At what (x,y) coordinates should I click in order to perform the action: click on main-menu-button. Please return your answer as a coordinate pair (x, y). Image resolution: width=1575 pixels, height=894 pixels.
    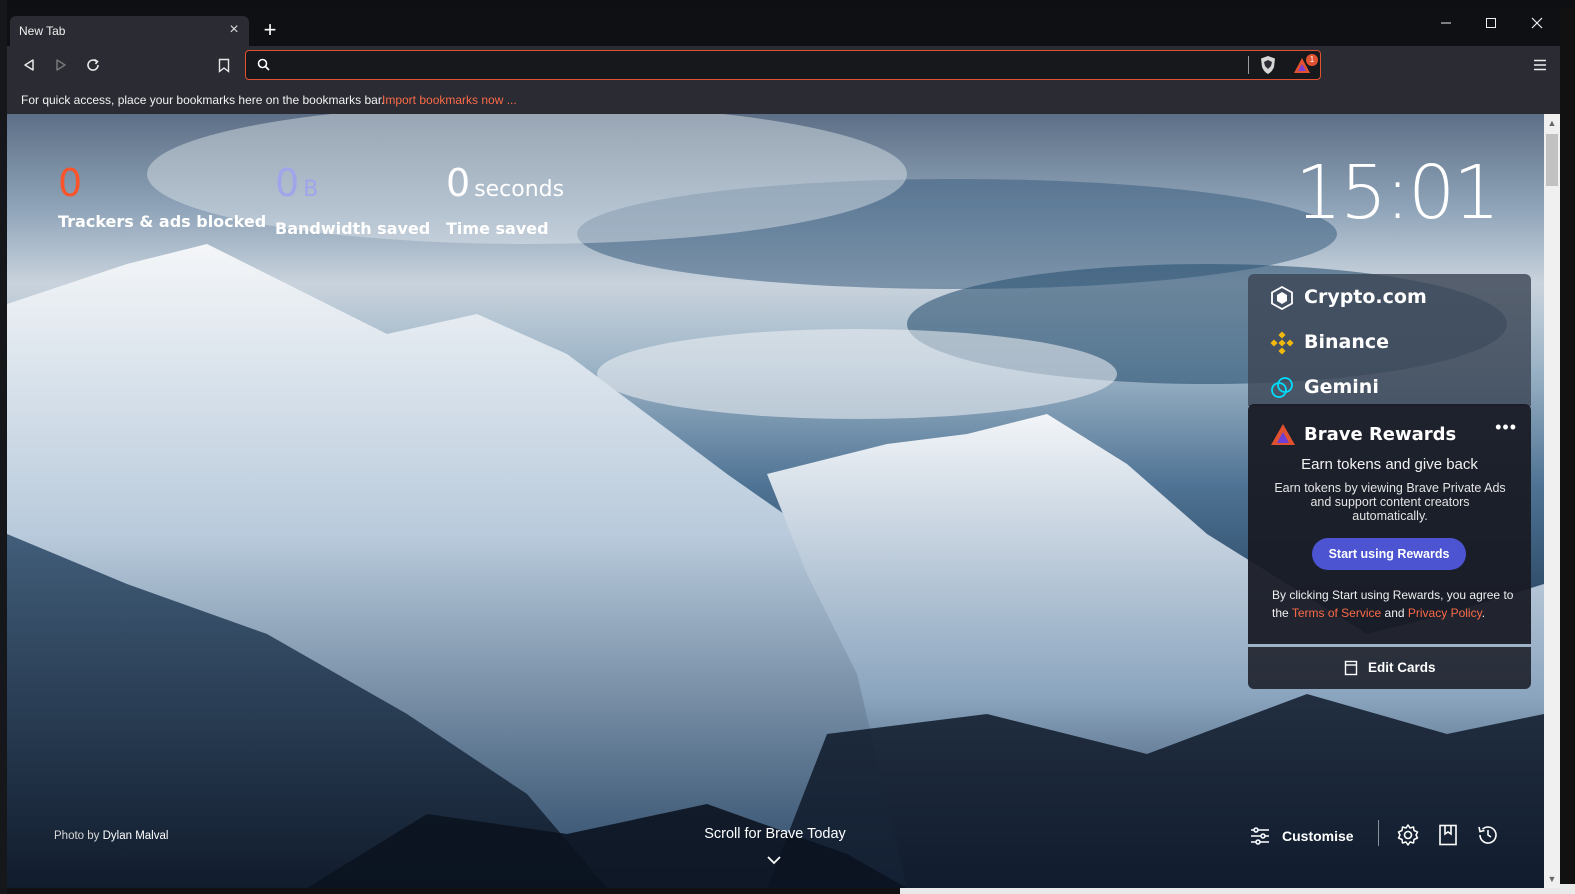
    Looking at the image, I should click on (1540, 65).